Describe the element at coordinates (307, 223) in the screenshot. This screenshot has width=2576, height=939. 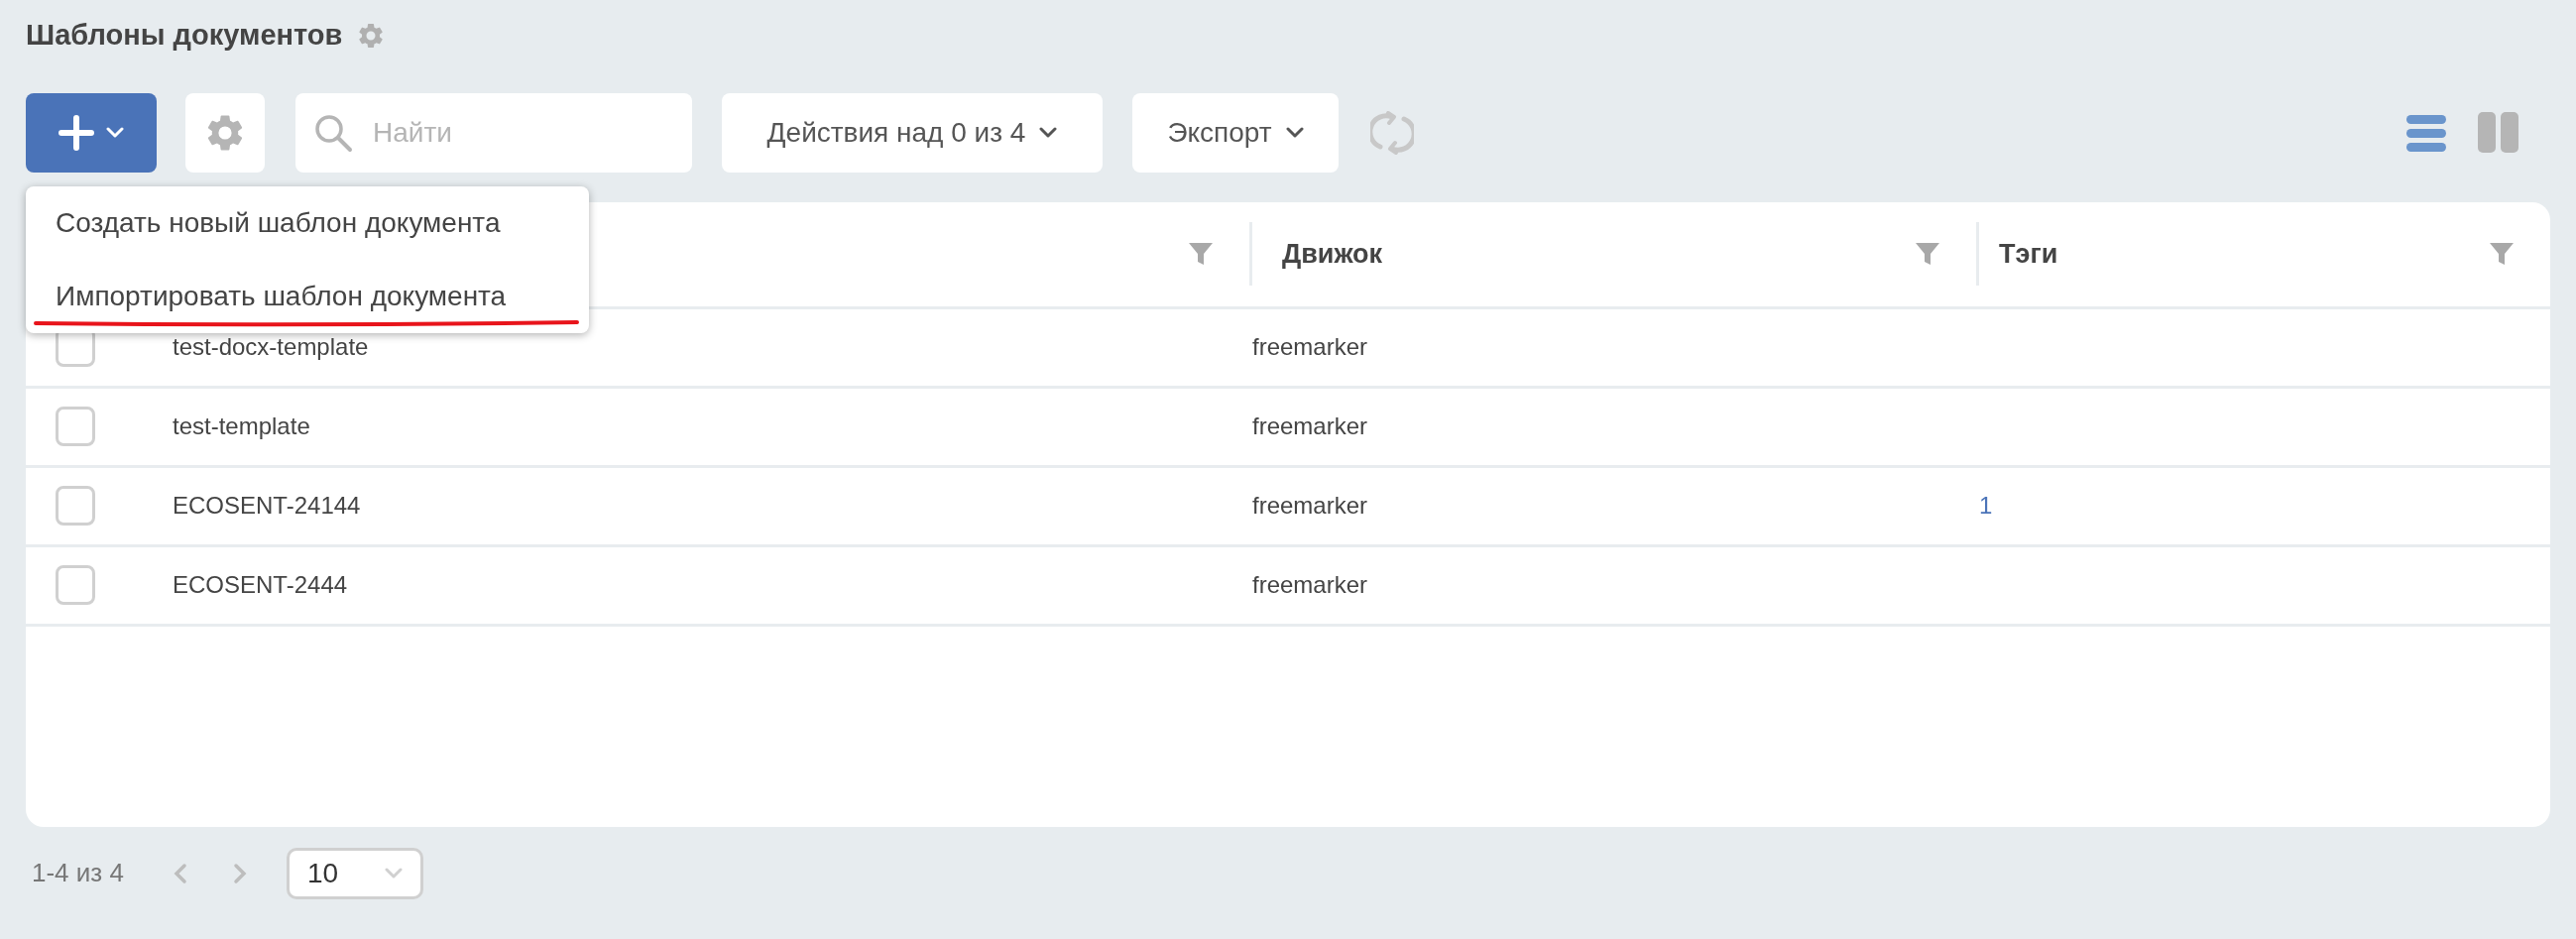
I see `menu-item: Создать новый шаблон документа` at that location.